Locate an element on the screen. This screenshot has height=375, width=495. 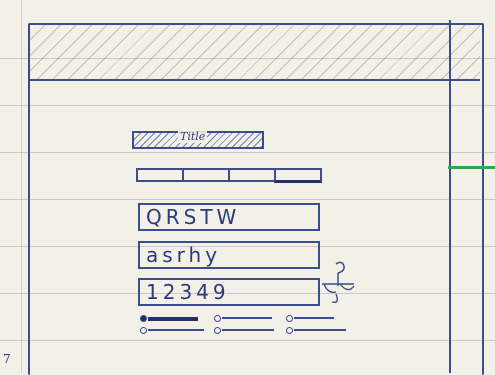
tab-strip is located at coordinates (229, 175).